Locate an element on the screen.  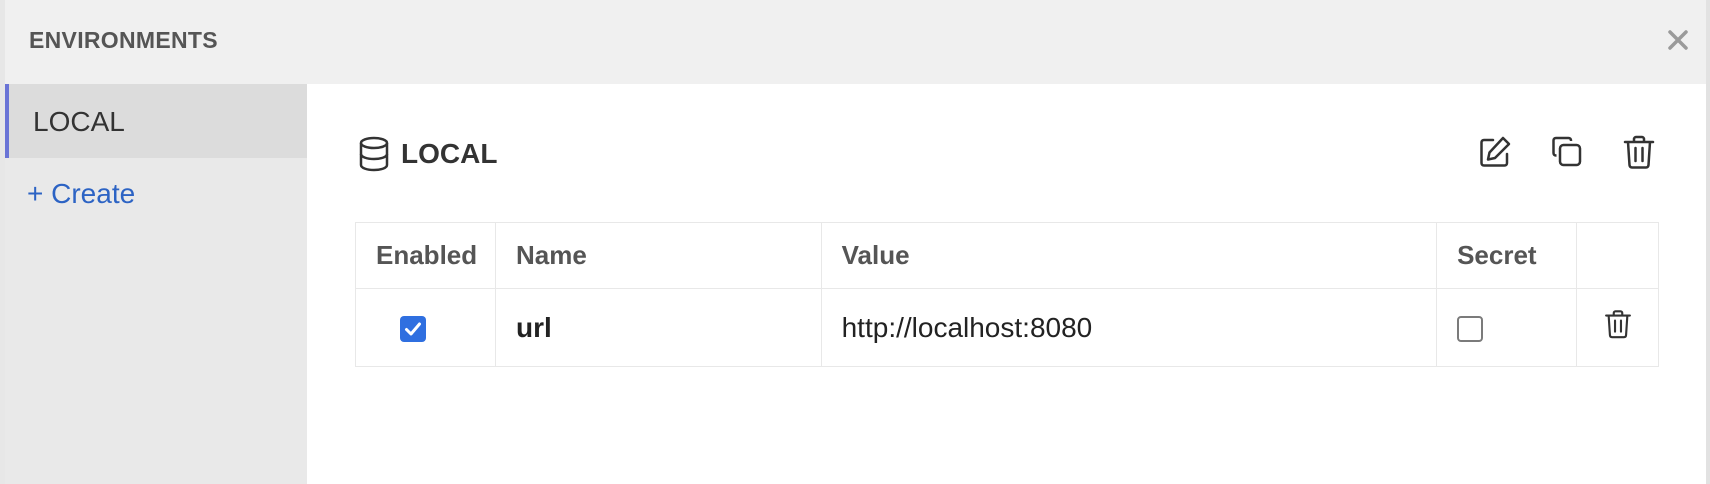
secret-checkbox is located at coordinates (1470, 329).